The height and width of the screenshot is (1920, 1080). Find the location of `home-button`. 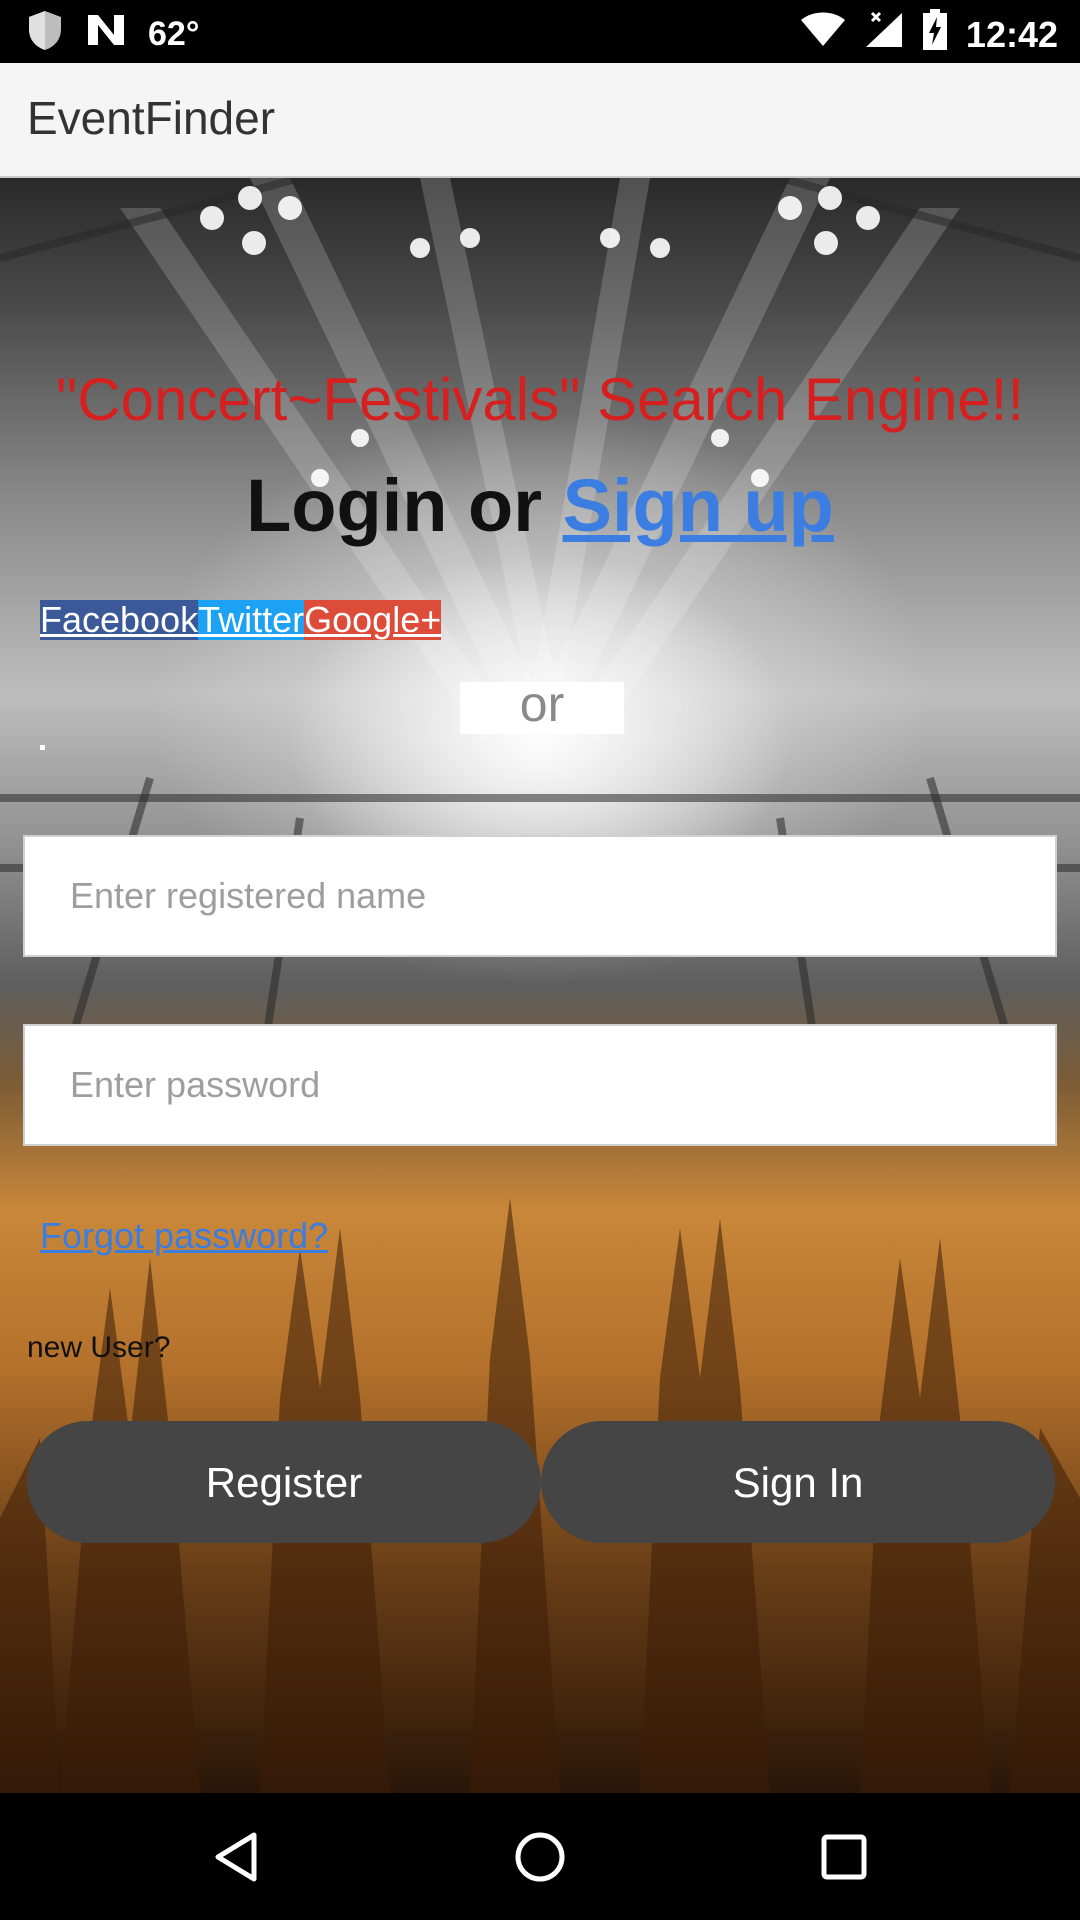

home-button is located at coordinates (540, 1856).